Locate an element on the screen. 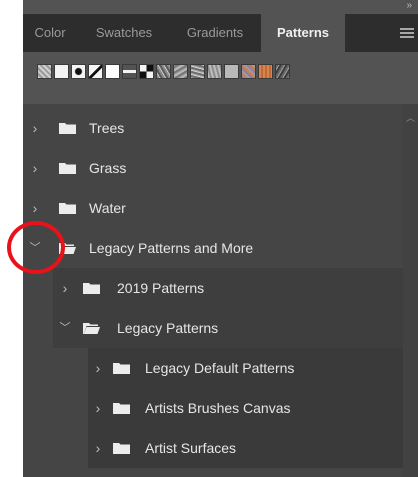 The height and width of the screenshot is (477, 418). tree-item-2019-patterns: › 2019 Patterns is located at coordinates (228, 288).